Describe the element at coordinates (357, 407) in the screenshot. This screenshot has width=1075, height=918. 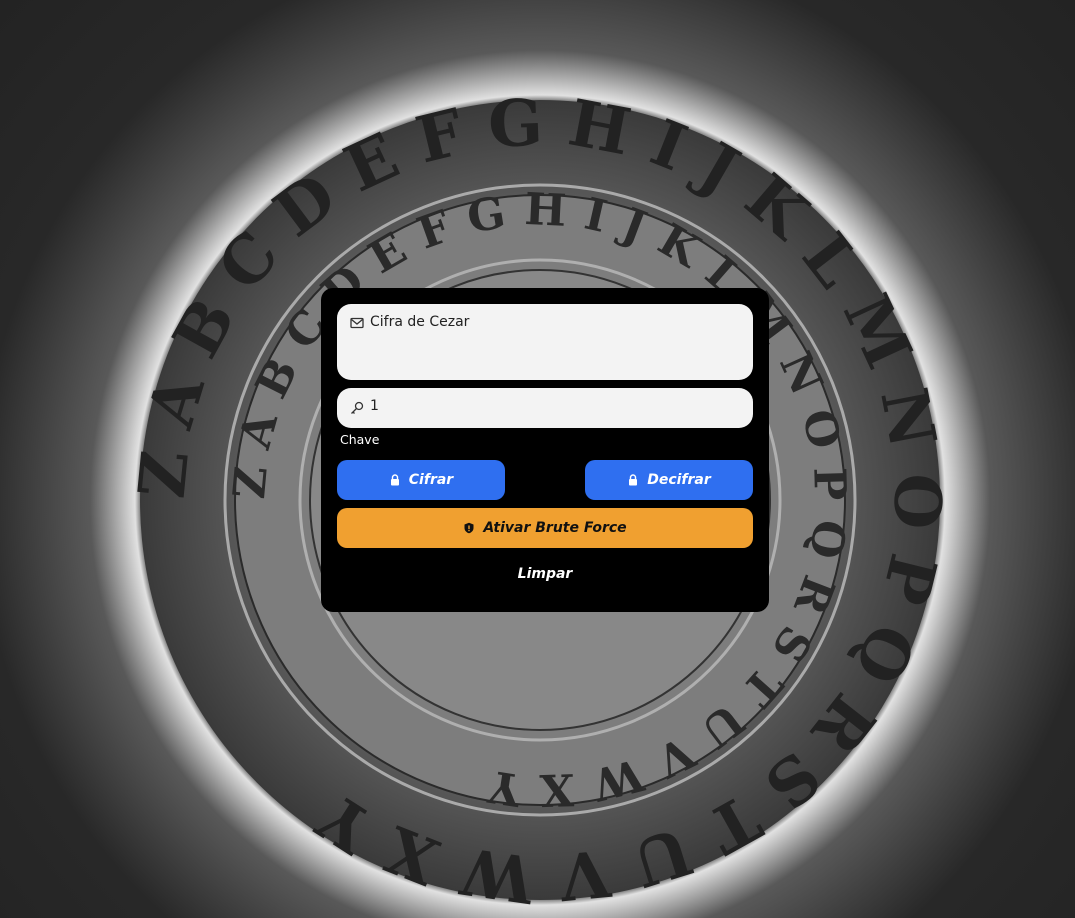
I see `key-icon` at that location.